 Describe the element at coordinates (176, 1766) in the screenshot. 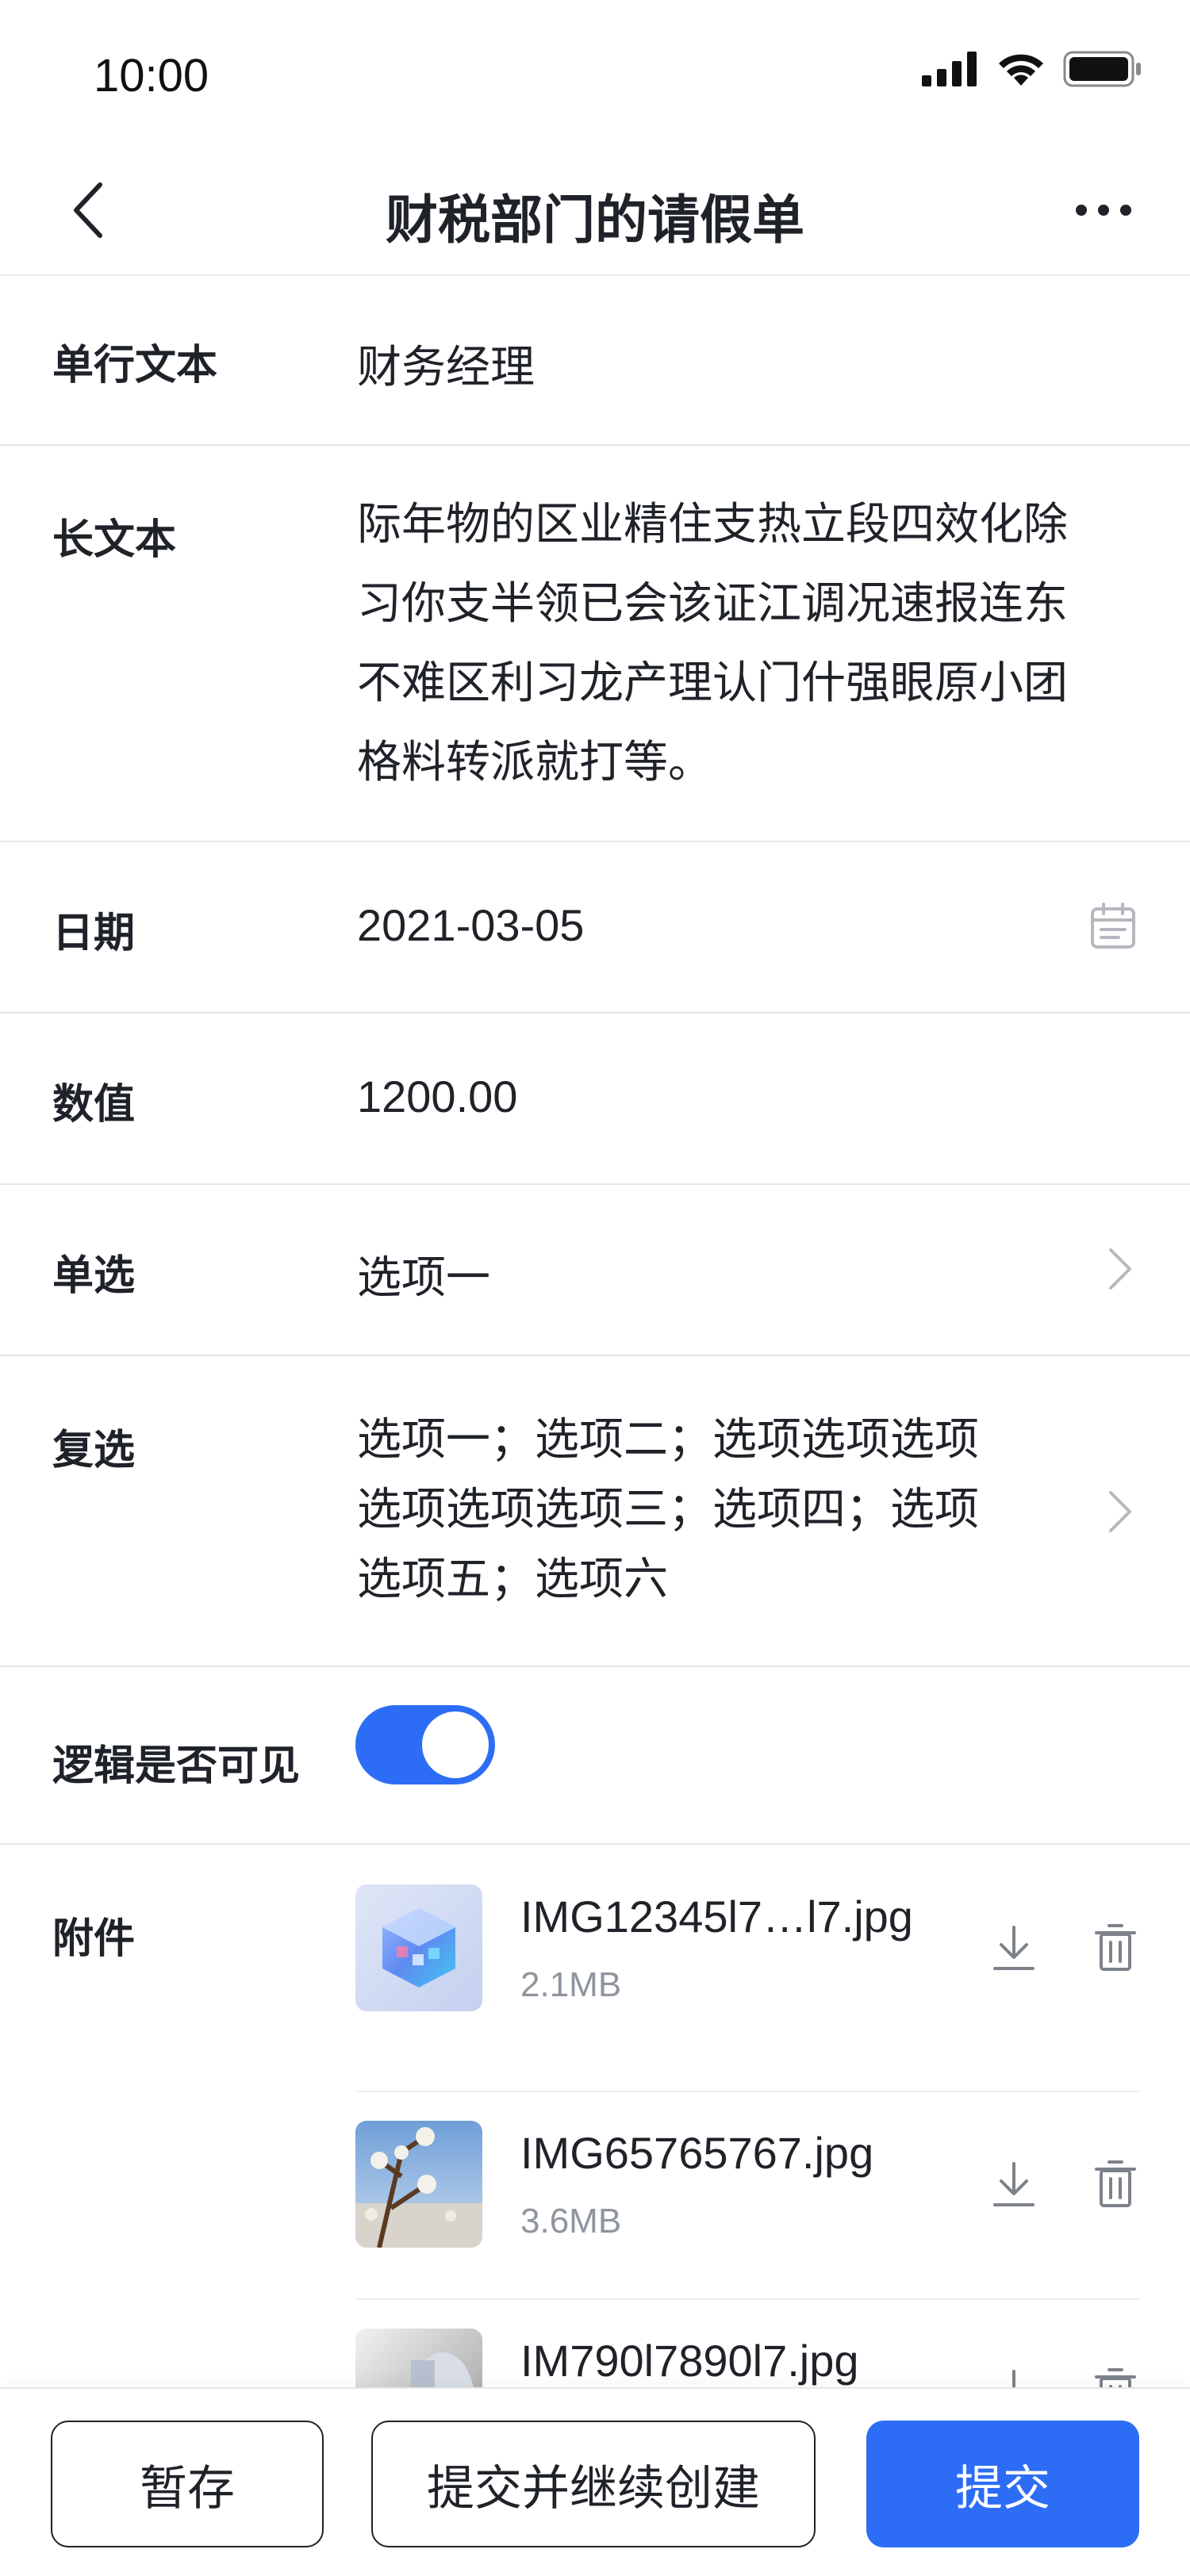

I see `visibility-switch-label: 逻辑是否可见` at that location.